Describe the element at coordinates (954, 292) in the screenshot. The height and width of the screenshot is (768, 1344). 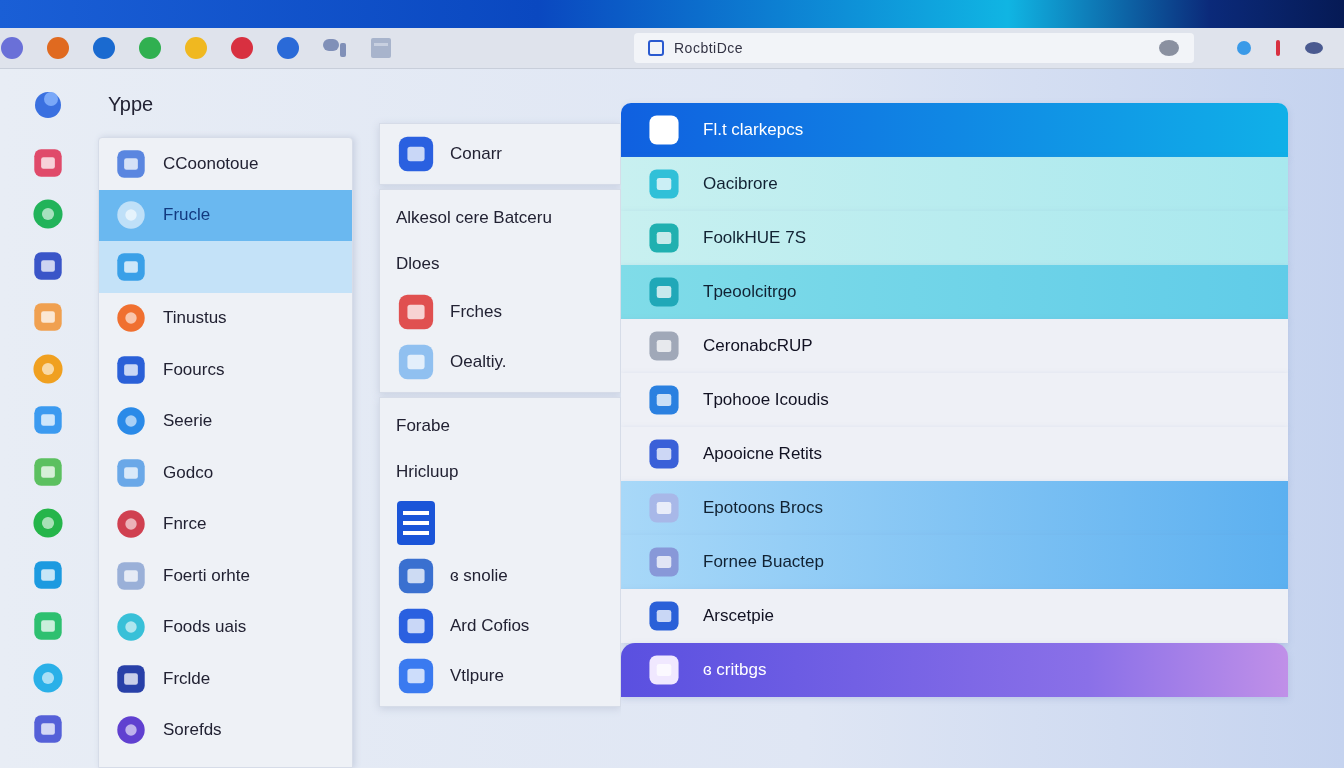
I see `list-row: Tpeoolcitrgo` at that location.